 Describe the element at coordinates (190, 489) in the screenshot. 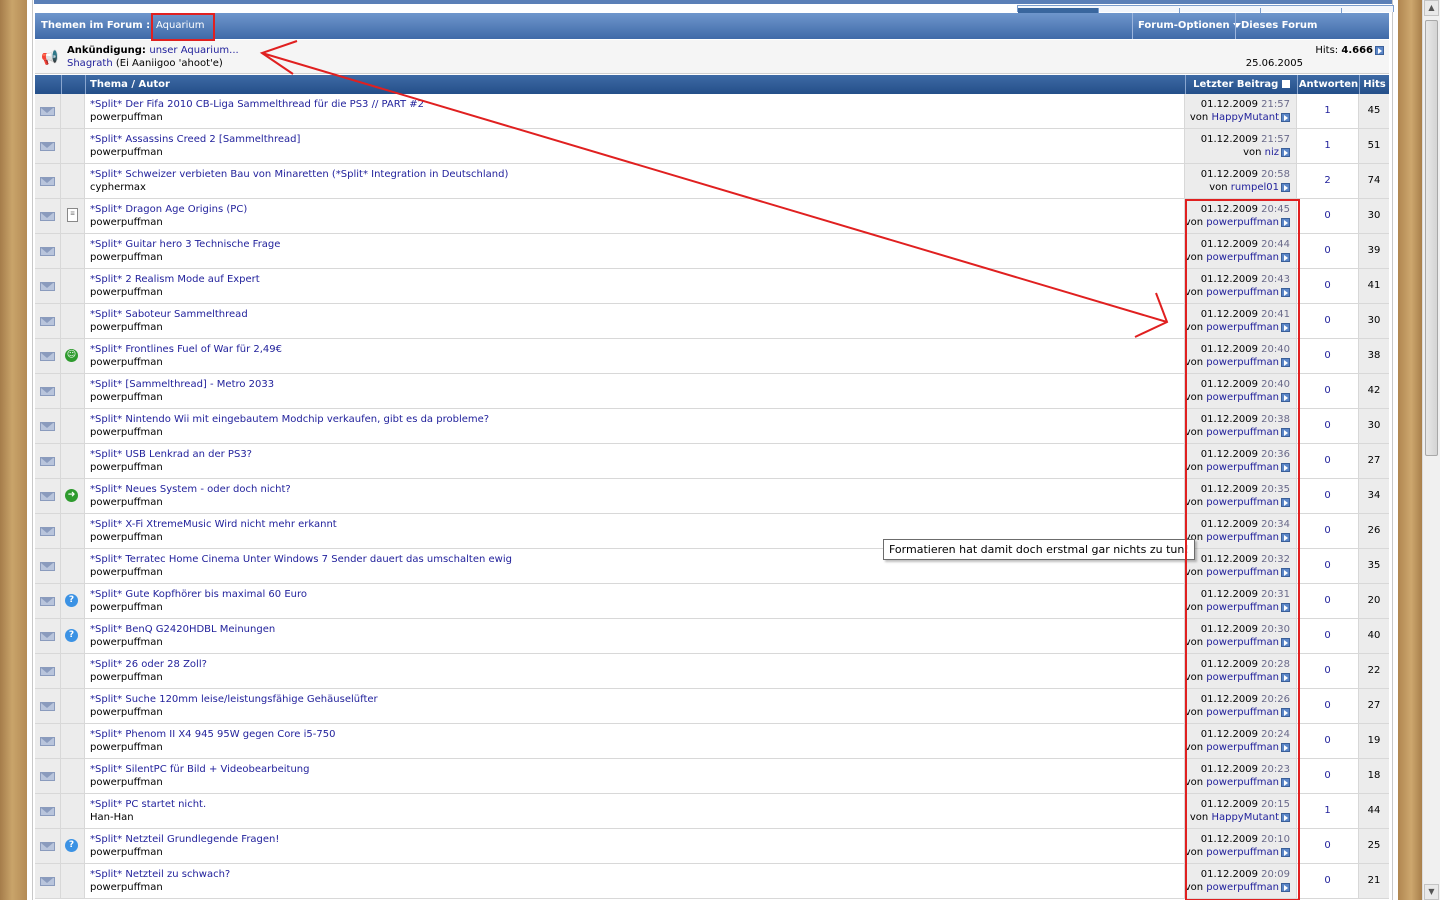

I see `thread-title-link: *Split* Neues System - oder doch nicht?` at that location.